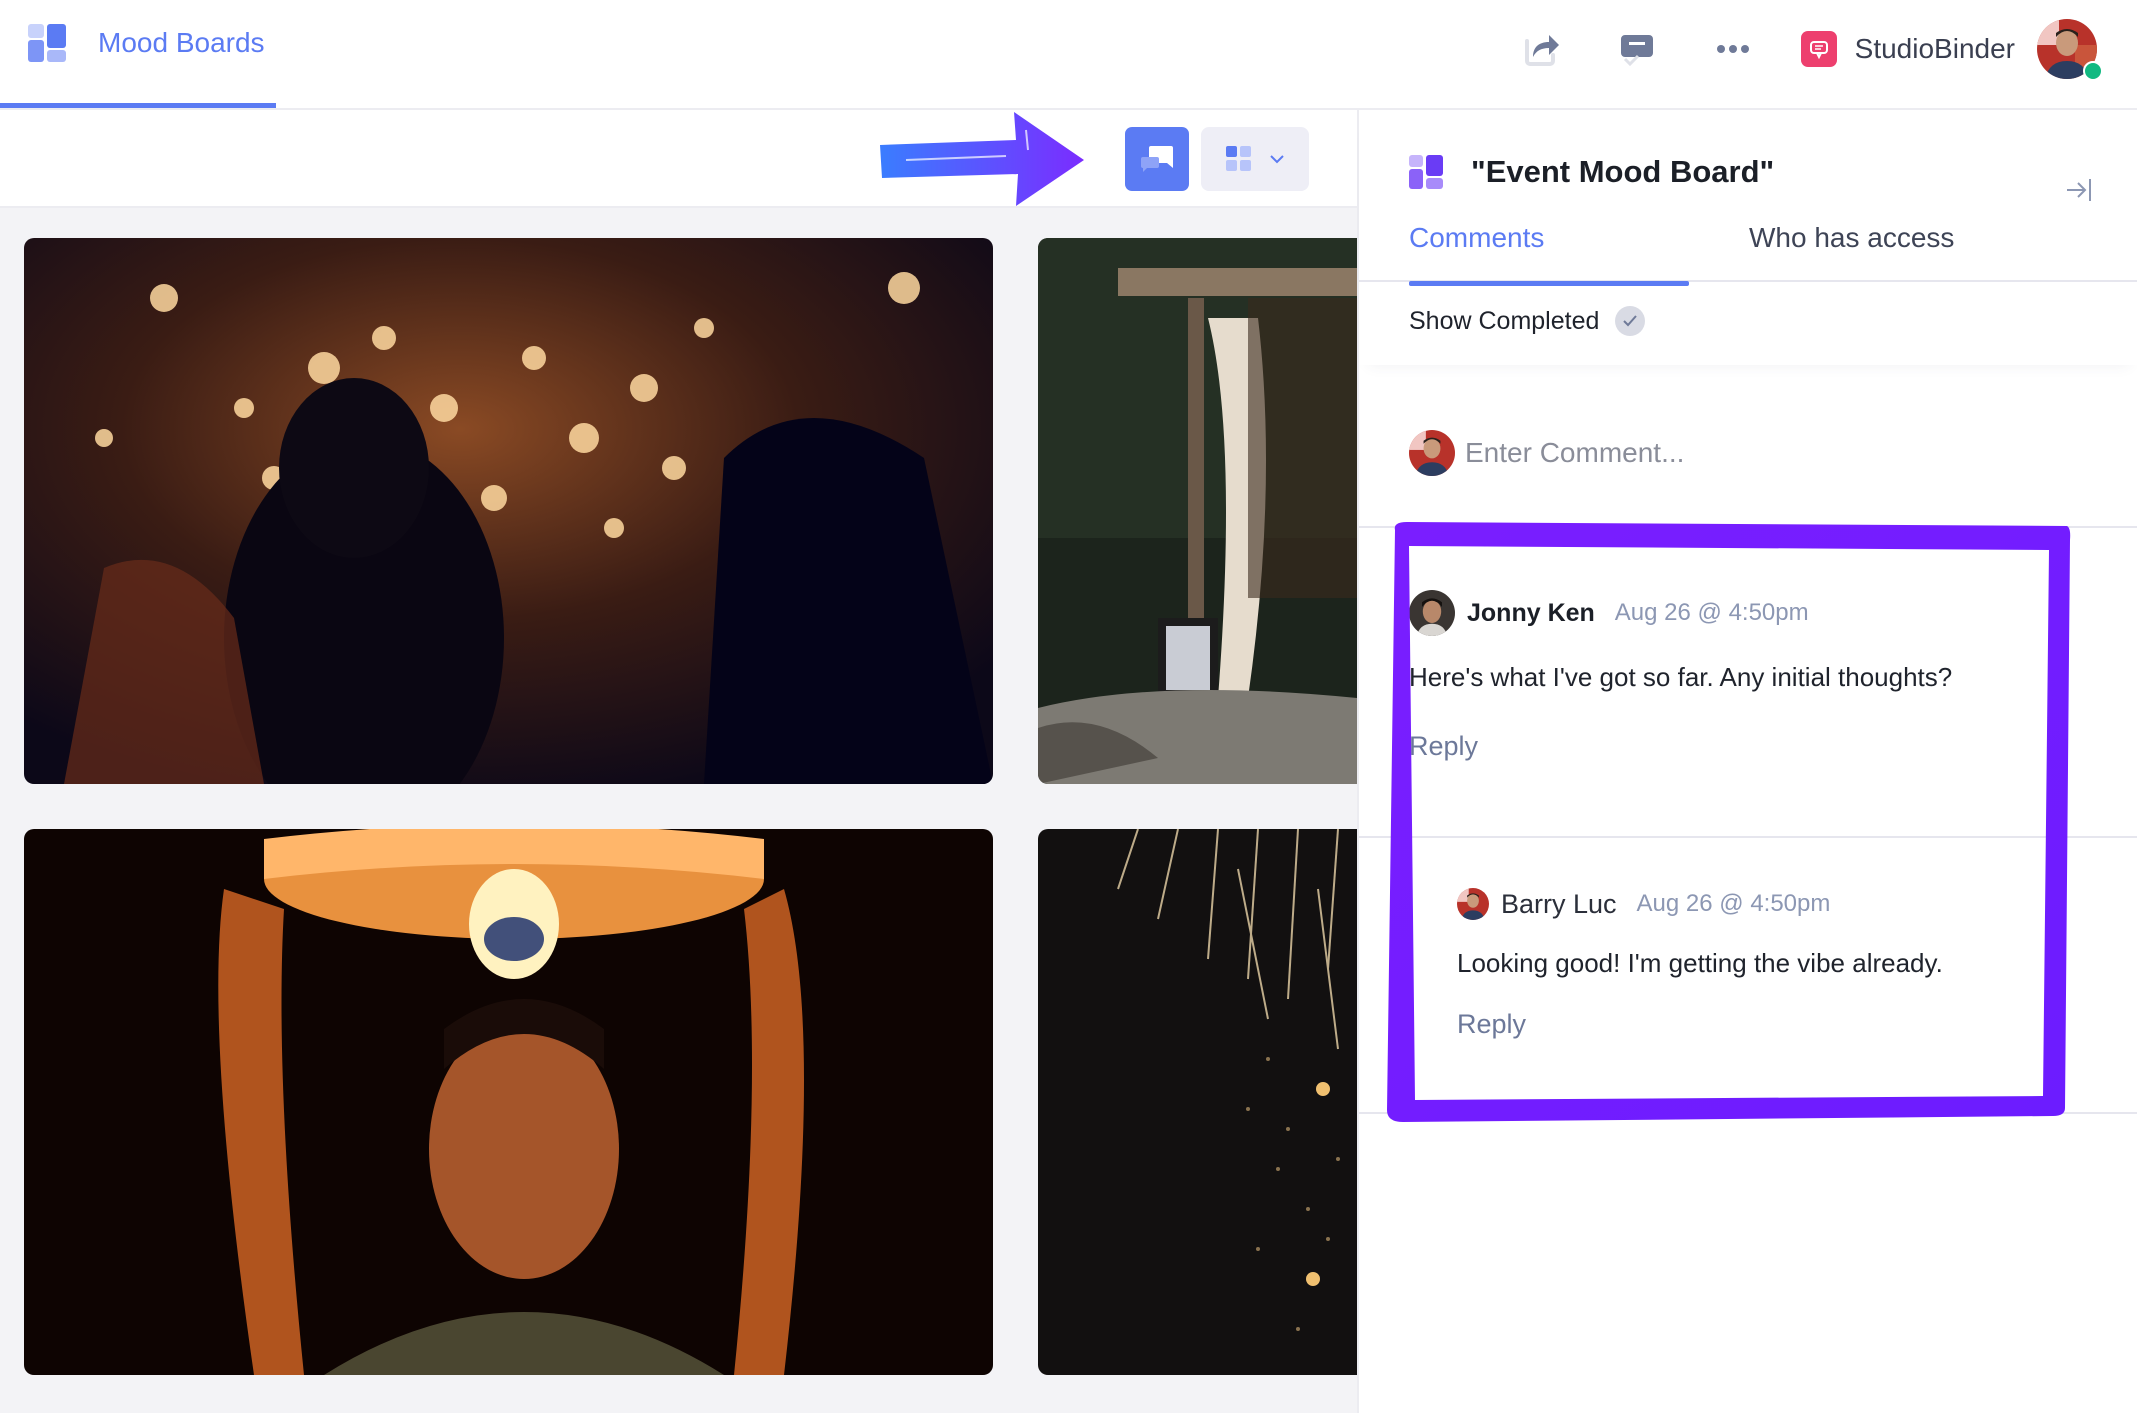 This screenshot has width=2137, height=1413. What do you see at coordinates (1197, 1102) in the screenshot?
I see `board-image-fireworks` at bounding box center [1197, 1102].